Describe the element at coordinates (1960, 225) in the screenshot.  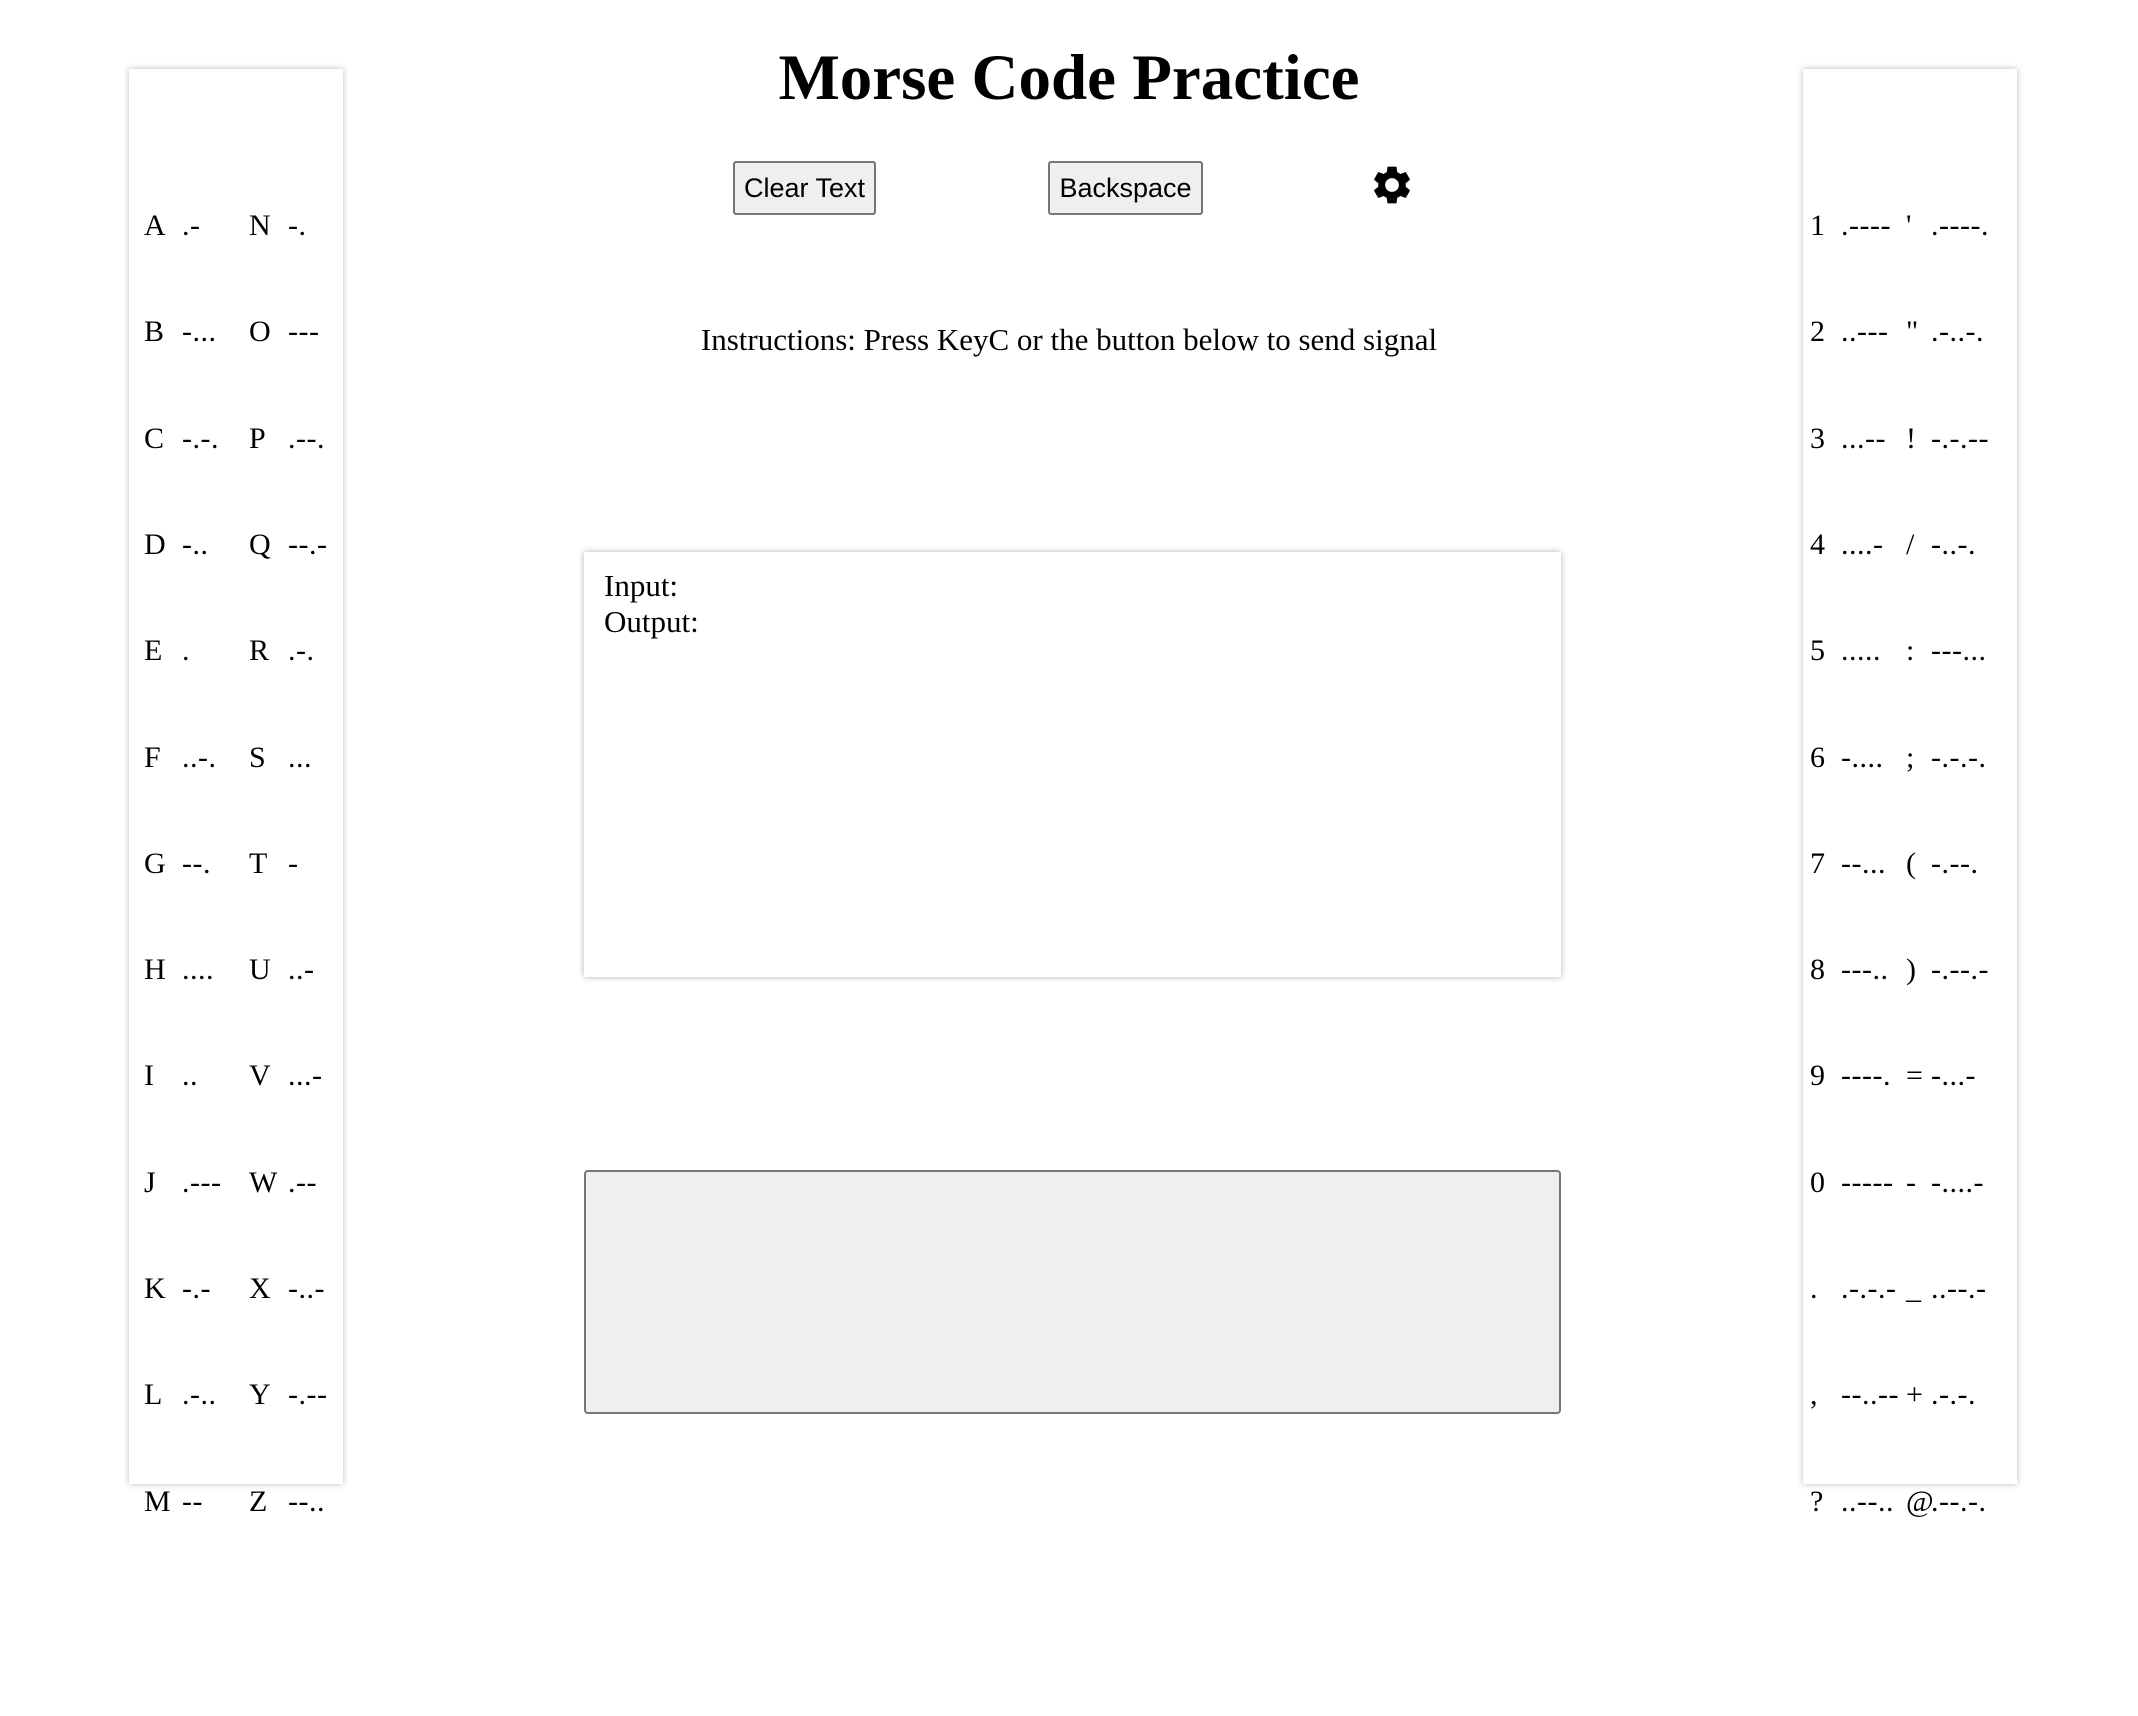
I see `morse-code: .----.` at that location.